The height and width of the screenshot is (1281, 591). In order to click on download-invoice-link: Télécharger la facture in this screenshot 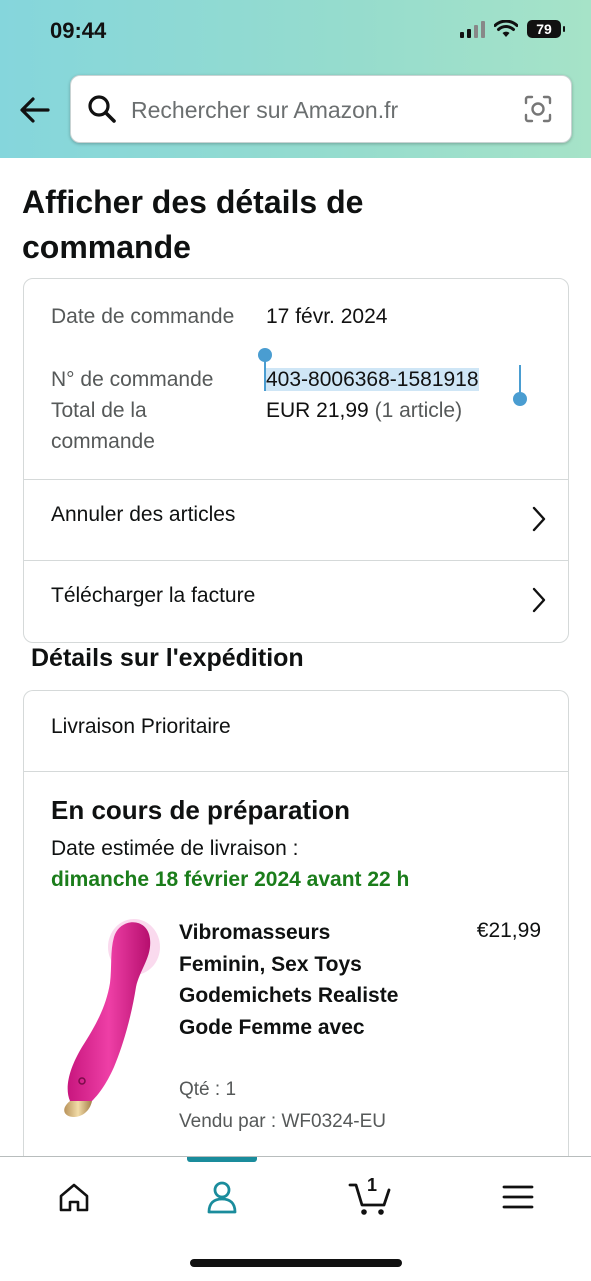, I will do `click(296, 600)`.